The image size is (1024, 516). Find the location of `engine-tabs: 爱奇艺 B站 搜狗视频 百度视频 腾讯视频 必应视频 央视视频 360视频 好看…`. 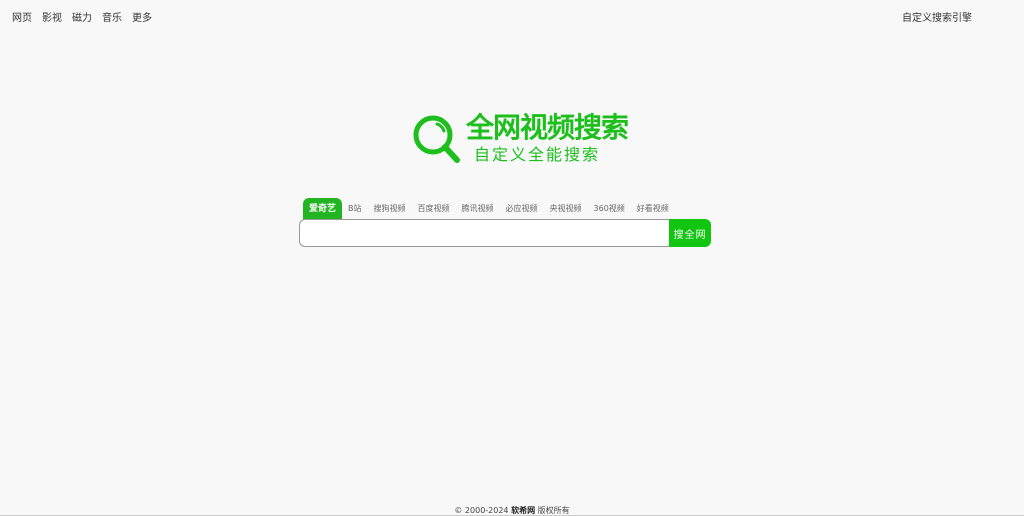

engine-tabs: 爱奇艺 B站 搜狗视频 百度视频 腾讯视频 必应视频 央视视频 360视频 好看… is located at coordinates (489, 209).